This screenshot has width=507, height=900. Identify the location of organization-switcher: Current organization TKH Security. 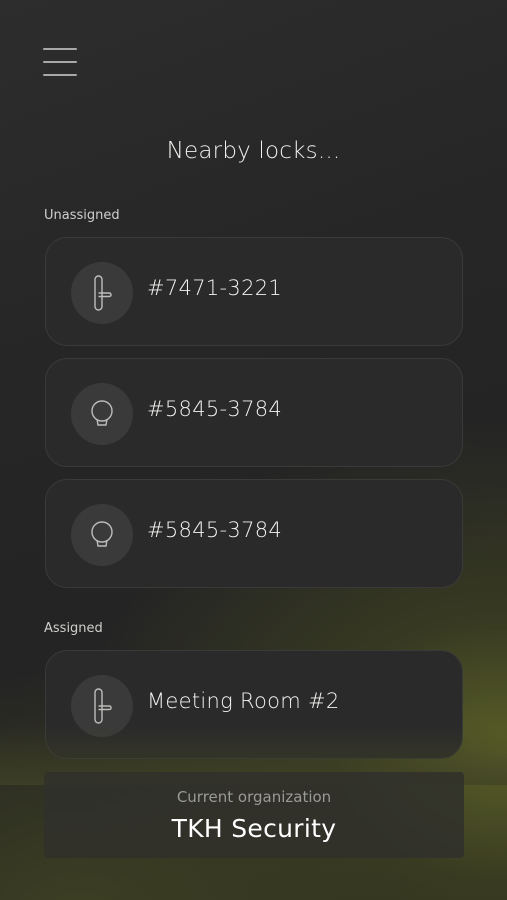
(254, 815).